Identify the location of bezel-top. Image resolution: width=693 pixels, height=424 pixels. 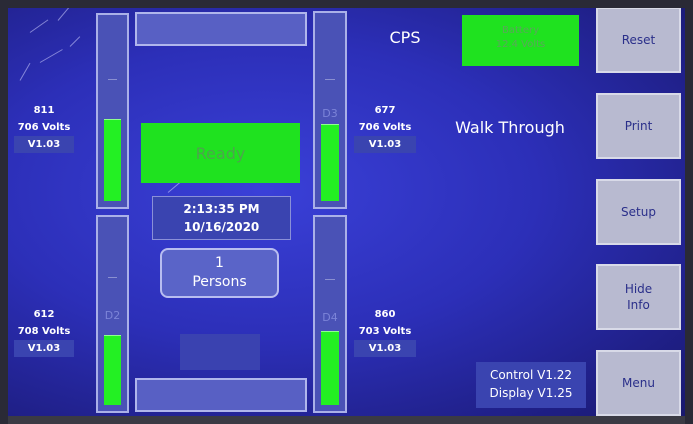
(346, 4).